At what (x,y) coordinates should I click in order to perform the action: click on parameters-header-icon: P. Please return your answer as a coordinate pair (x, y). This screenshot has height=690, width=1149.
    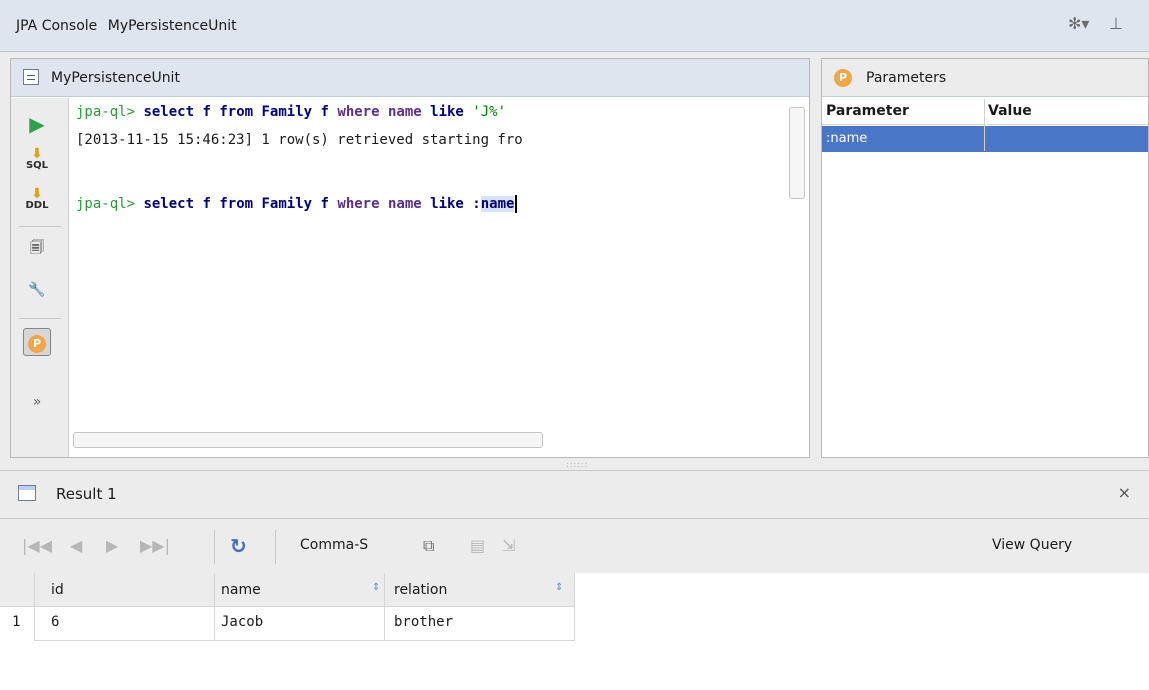
    Looking at the image, I should click on (843, 78).